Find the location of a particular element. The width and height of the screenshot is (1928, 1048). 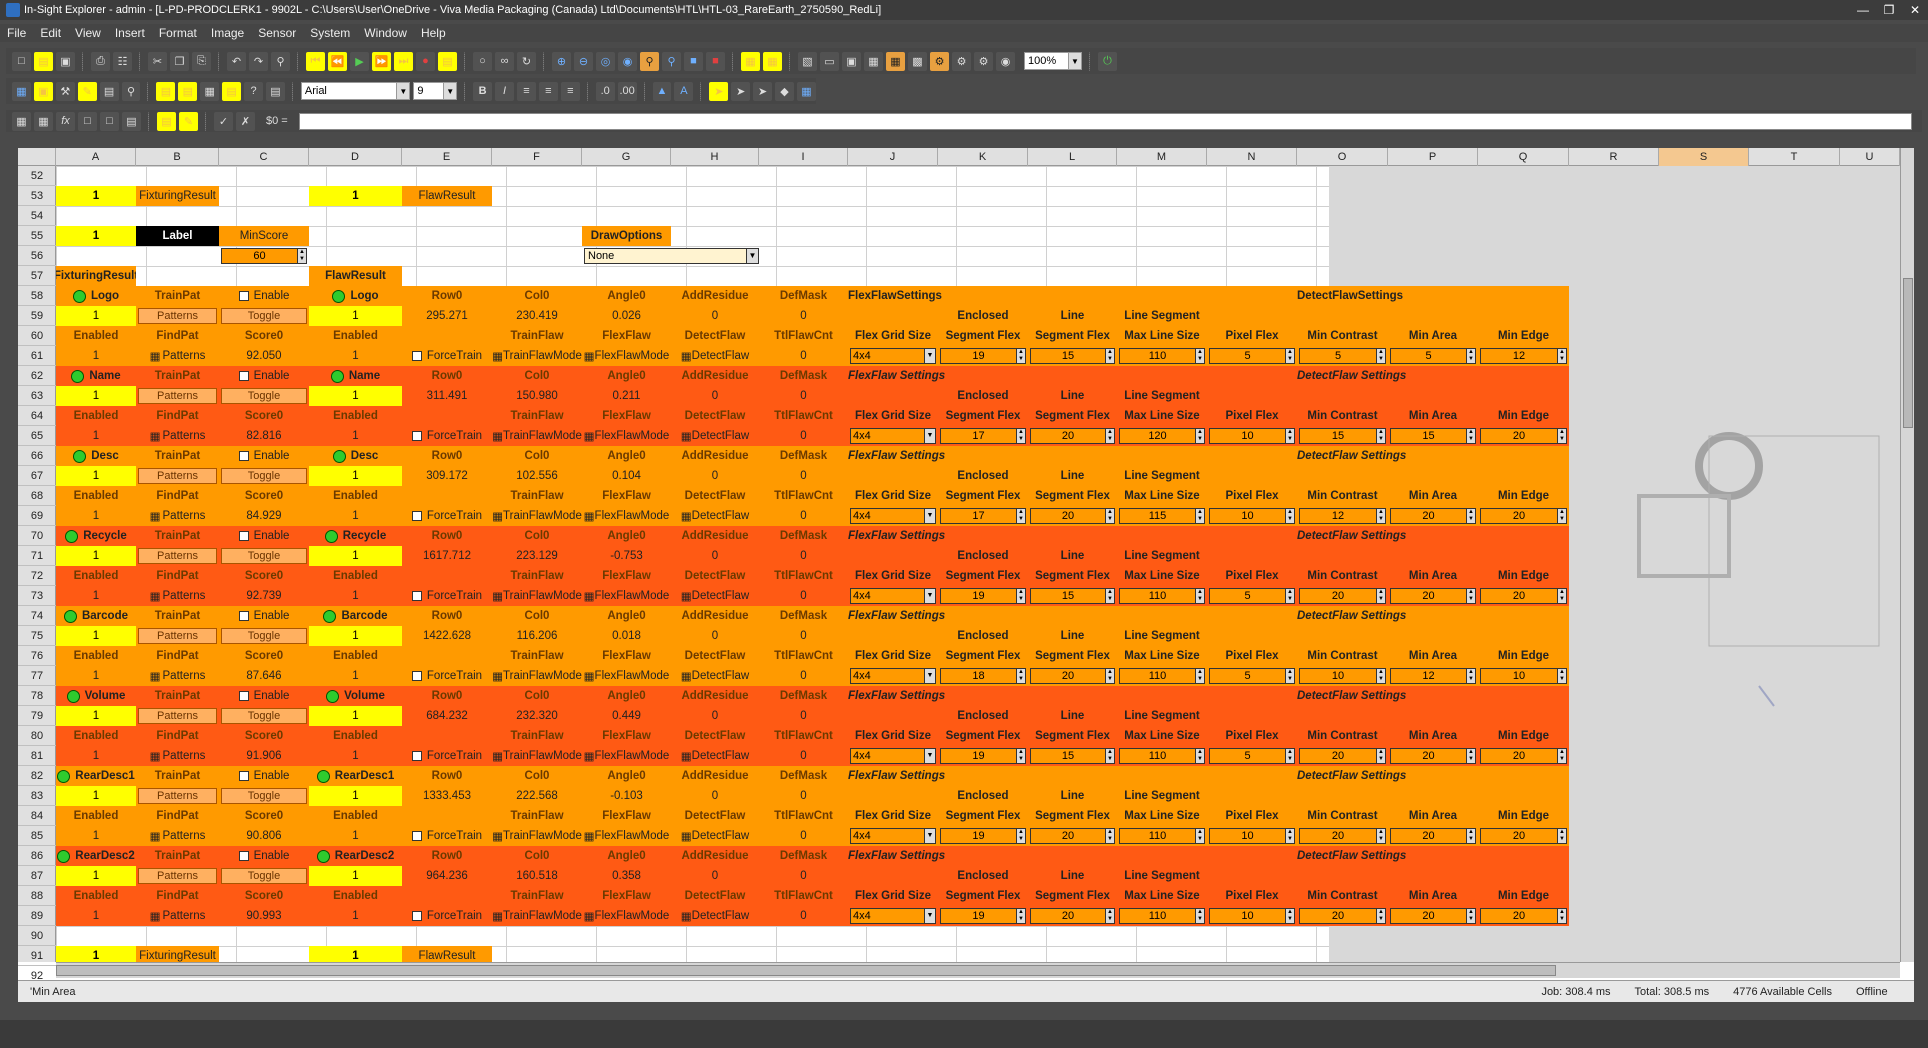

row-header-82: 82 is located at coordinates (37, 776).